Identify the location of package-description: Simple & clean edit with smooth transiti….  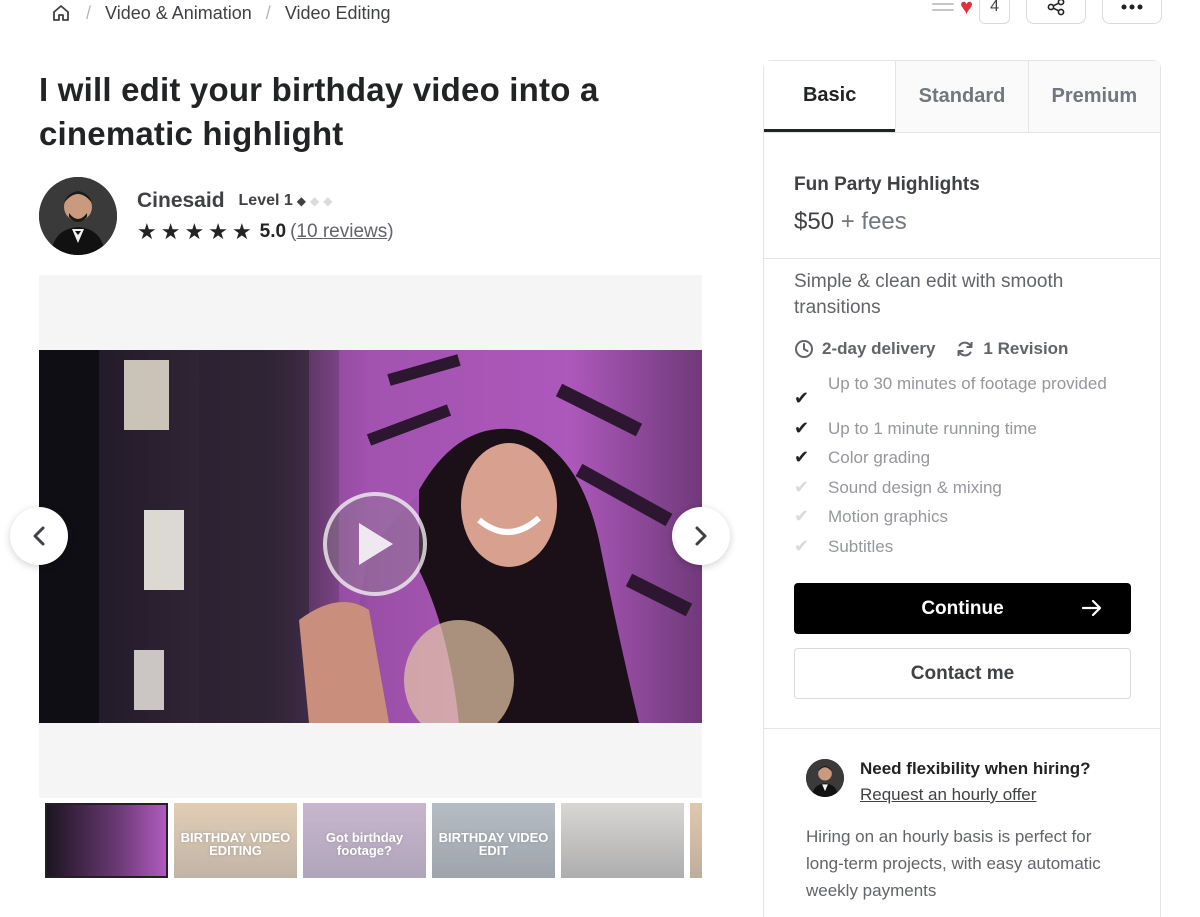
(929, 294).